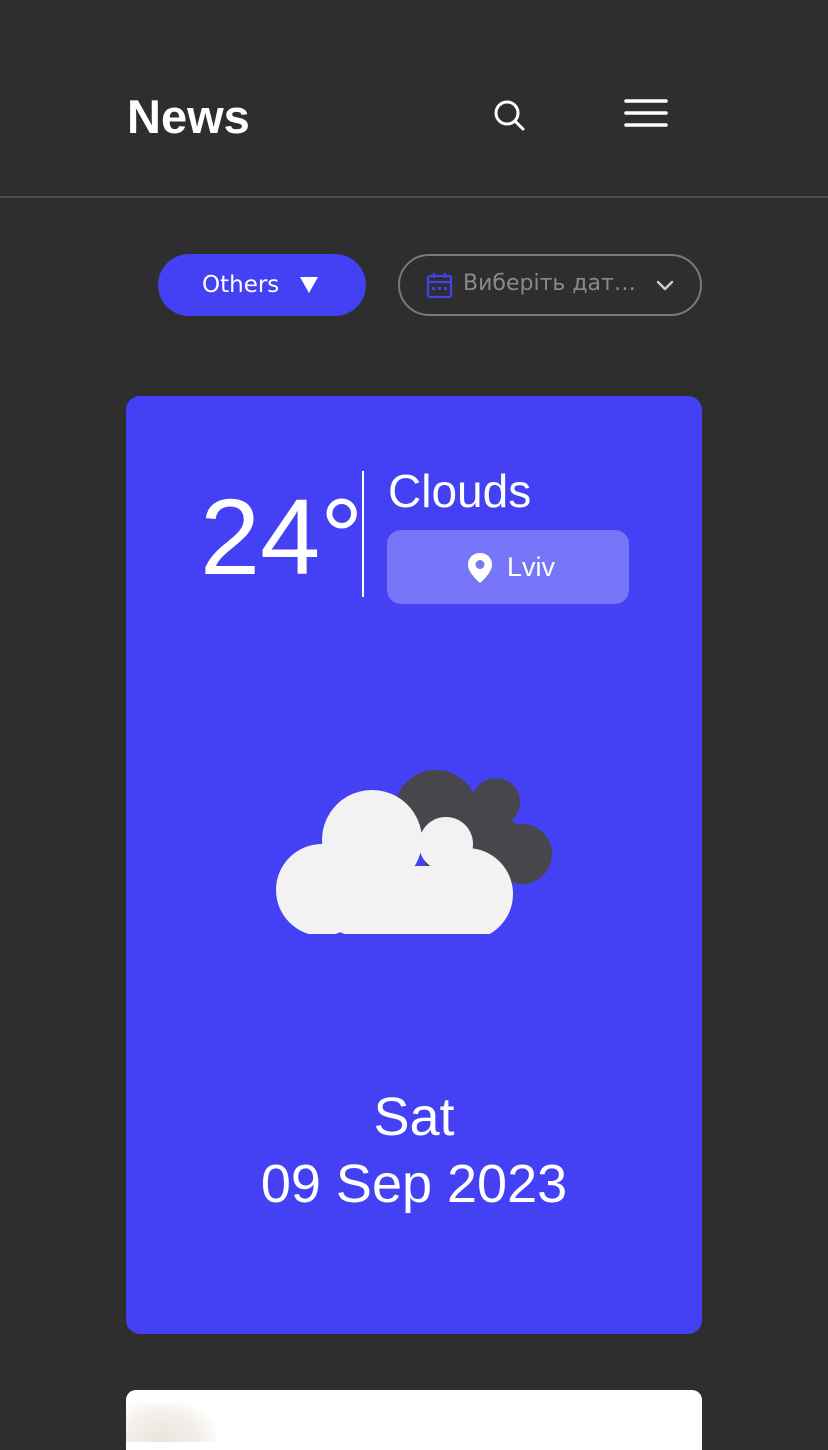 The height and width of the screenshot is (1450, 828). I want to click on menu-button, so click(646, 114).